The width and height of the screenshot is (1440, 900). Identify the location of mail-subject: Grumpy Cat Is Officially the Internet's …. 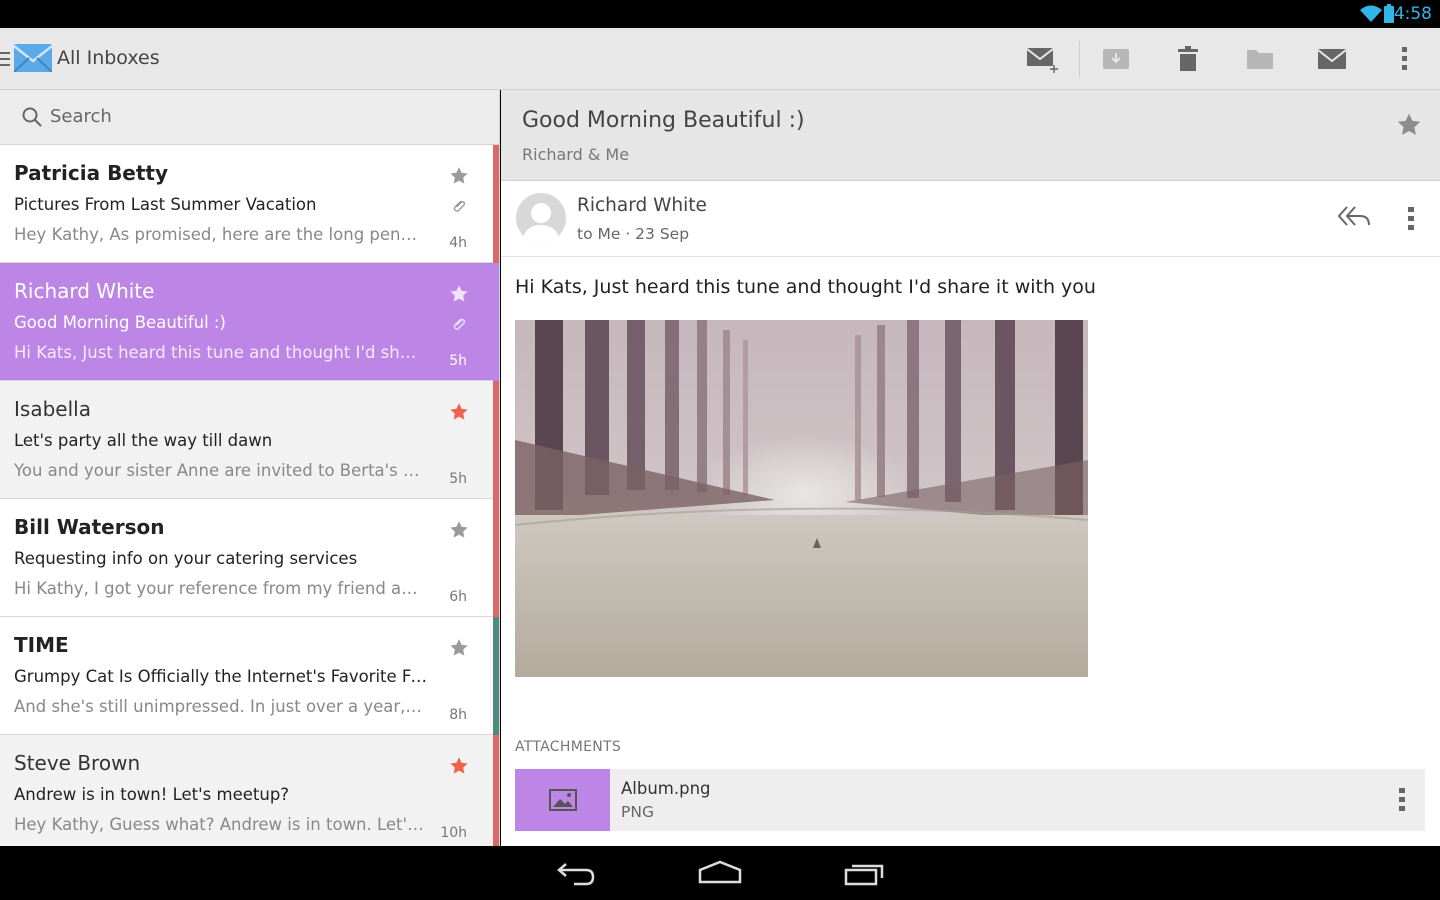
(221, 676).